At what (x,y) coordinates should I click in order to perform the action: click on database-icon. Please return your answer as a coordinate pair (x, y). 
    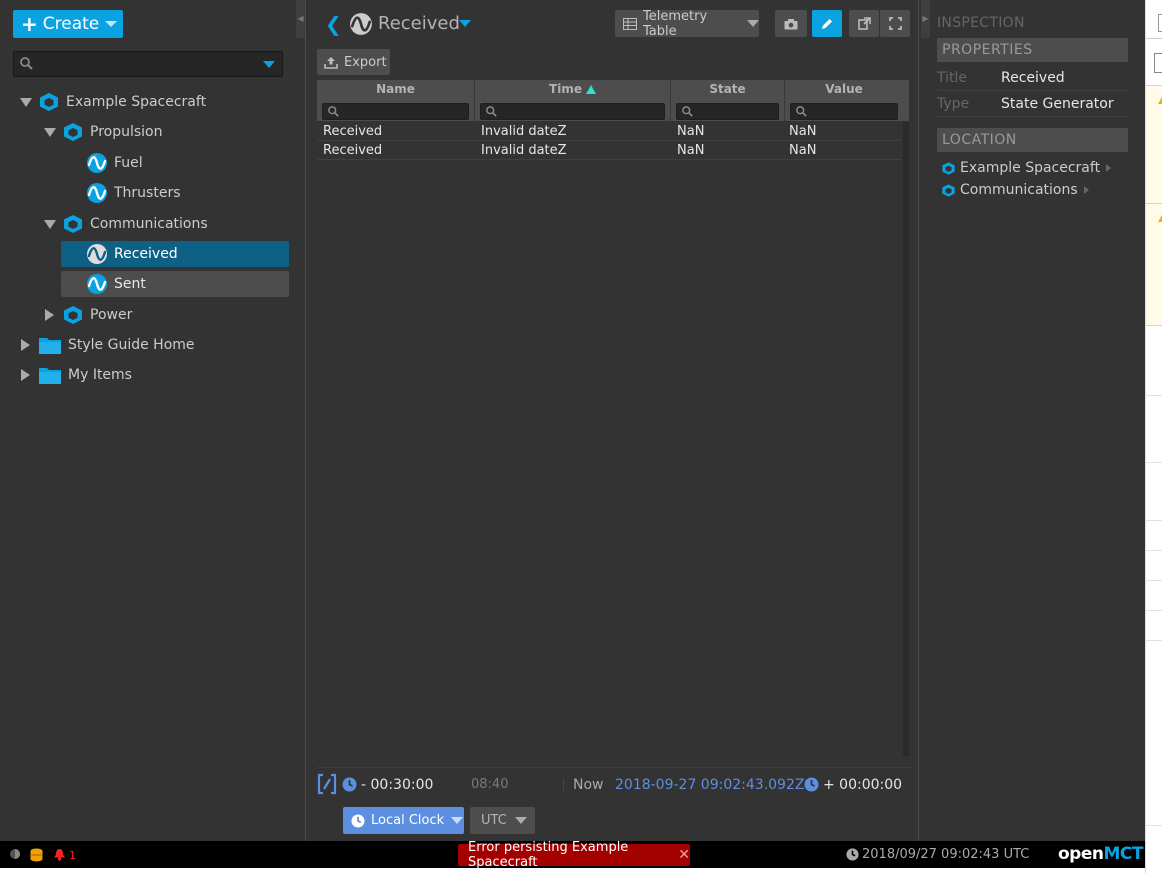
    Looking at the image, I should click on (36, 857).